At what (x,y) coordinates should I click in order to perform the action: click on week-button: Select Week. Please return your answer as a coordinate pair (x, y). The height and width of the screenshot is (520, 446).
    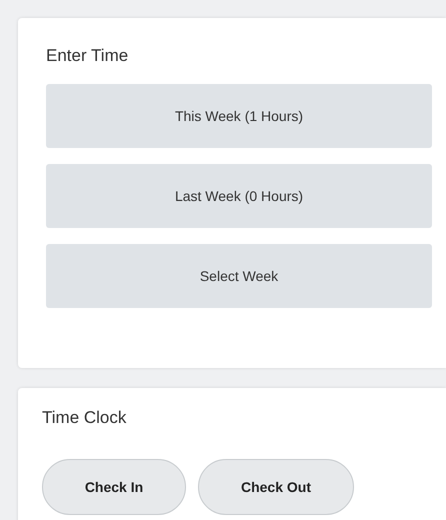
    Looking at the image, I should click on (239, 276).